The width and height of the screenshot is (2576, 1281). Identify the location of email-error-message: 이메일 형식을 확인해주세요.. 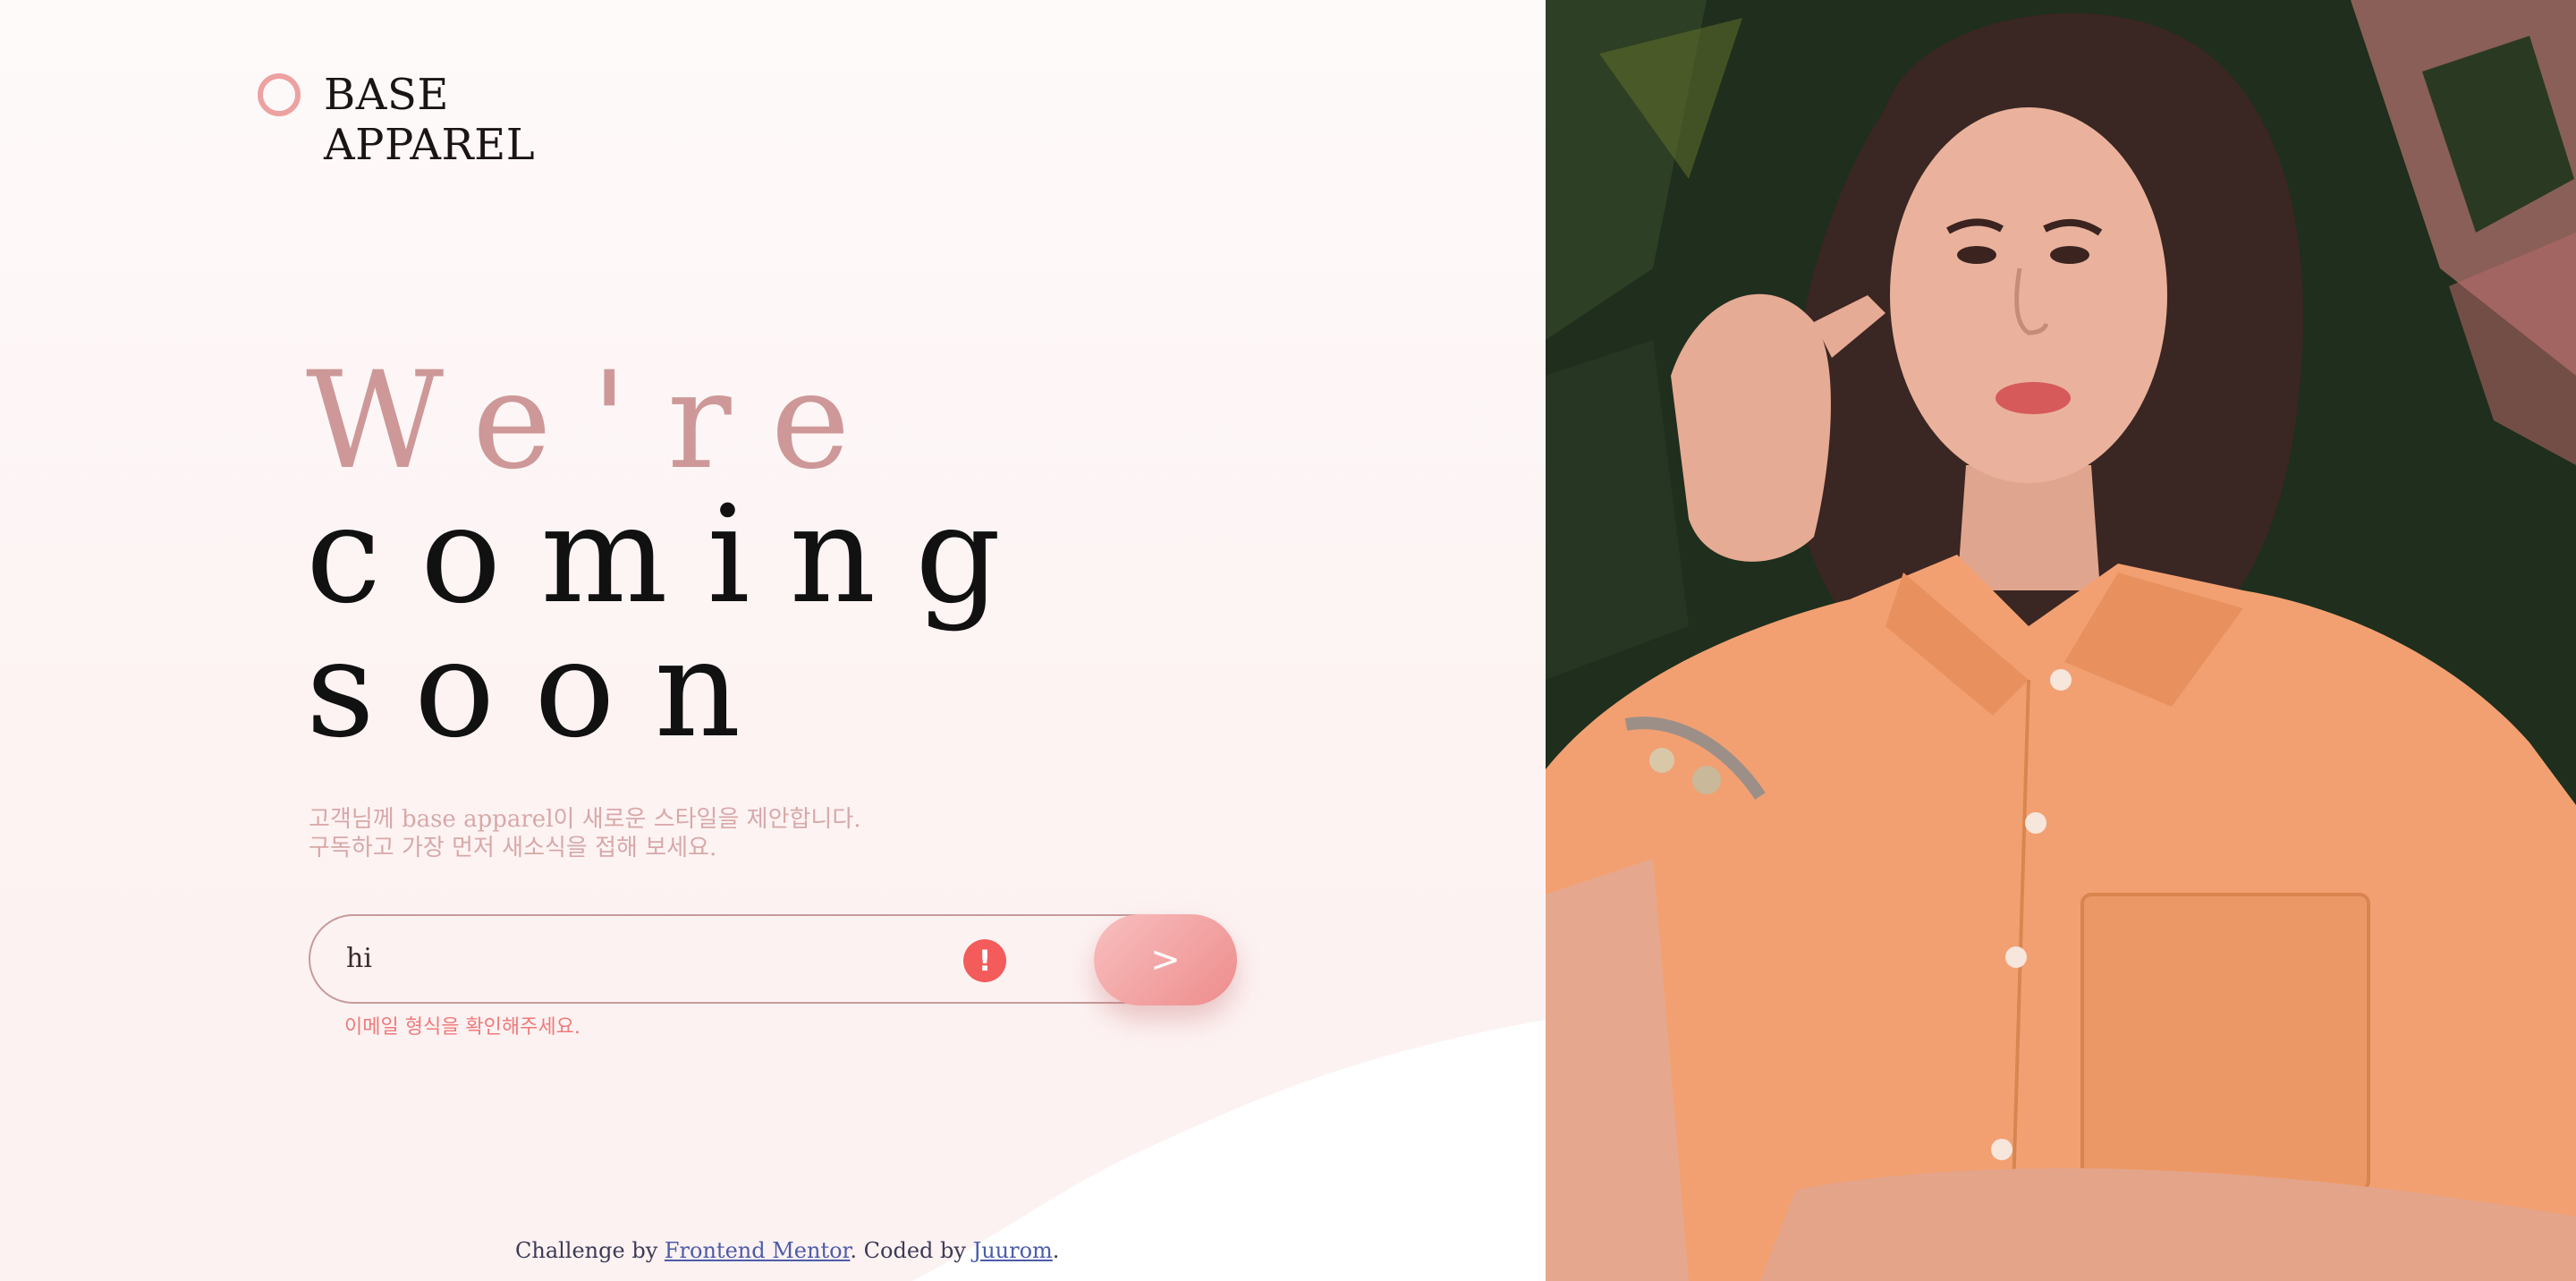
(462, 1027).